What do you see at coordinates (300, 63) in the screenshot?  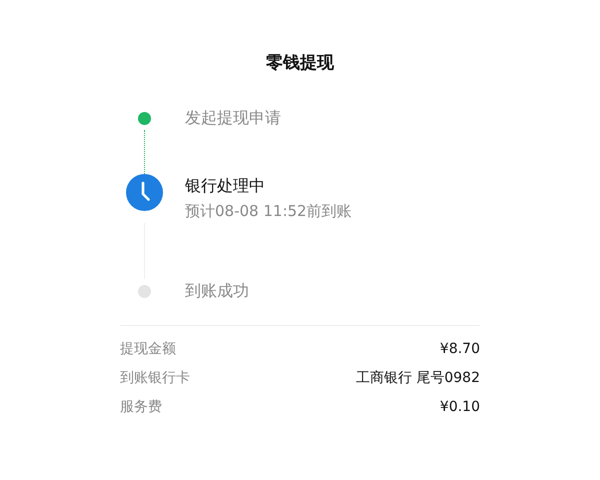 I see `page-title: 零钱提现` at bounding box center [300, 63].